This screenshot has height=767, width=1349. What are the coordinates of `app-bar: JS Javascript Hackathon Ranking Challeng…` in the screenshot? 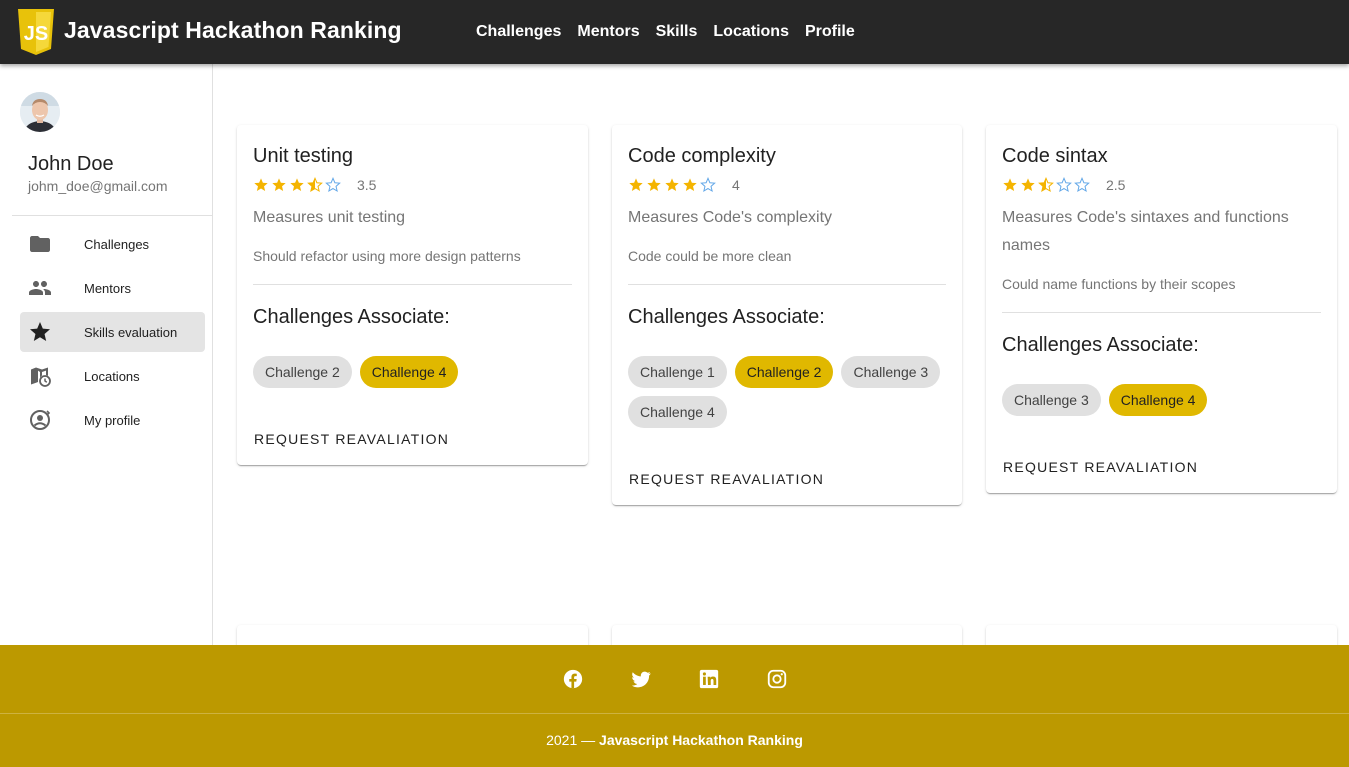 It's located at (674, 32).